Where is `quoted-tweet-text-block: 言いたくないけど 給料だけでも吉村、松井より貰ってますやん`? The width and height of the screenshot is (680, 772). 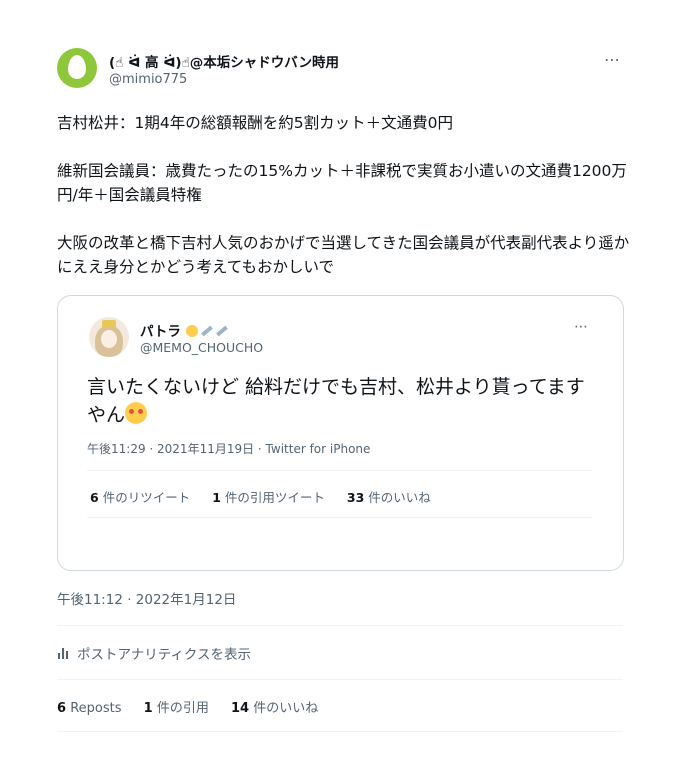
quoted-tweet-text-block: 言いたくないけど 給料だけでも吉村、松井より貰ってますやん is located at coordinates (343, 401).